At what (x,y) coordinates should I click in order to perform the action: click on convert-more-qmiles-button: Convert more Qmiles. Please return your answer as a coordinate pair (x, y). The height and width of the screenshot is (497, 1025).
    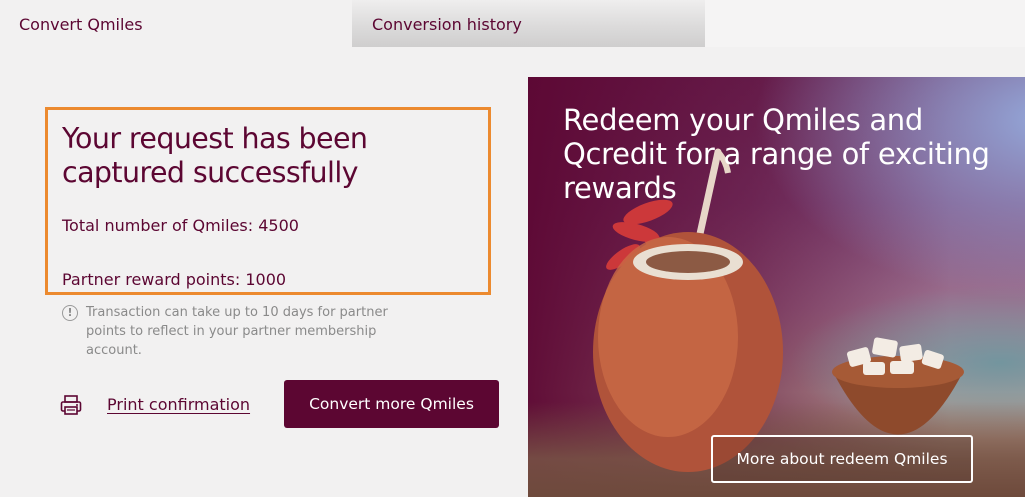
    Looking at the image, I should click on (391, 404).